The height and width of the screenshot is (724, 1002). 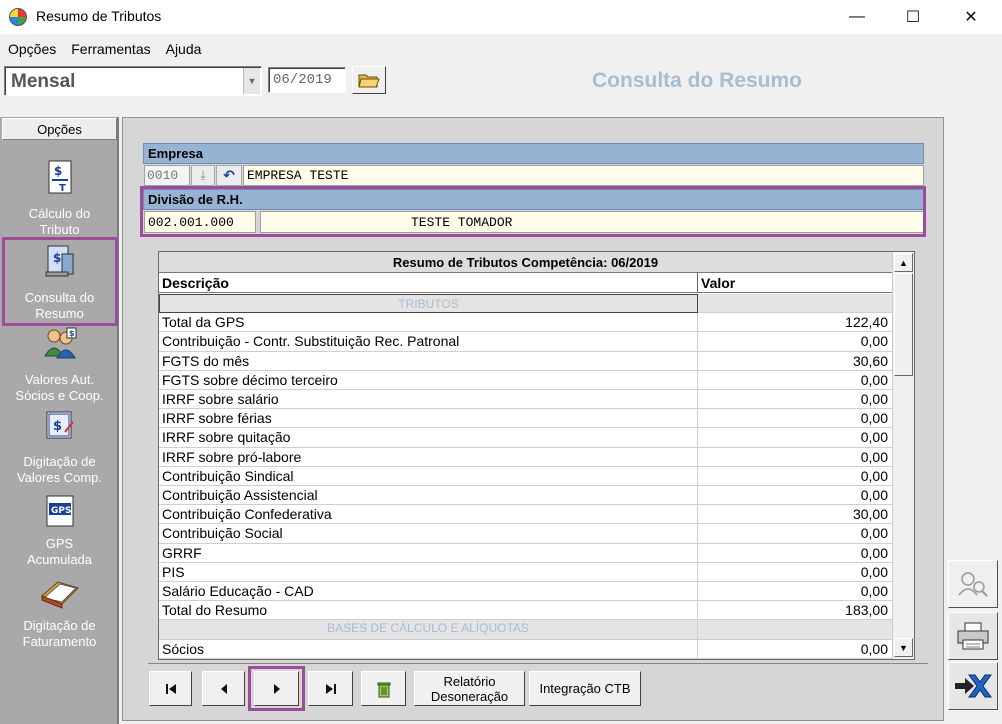 I want to click on table-row: IRRF sobre pró-labore 0,00, so click(x=525, y=457).